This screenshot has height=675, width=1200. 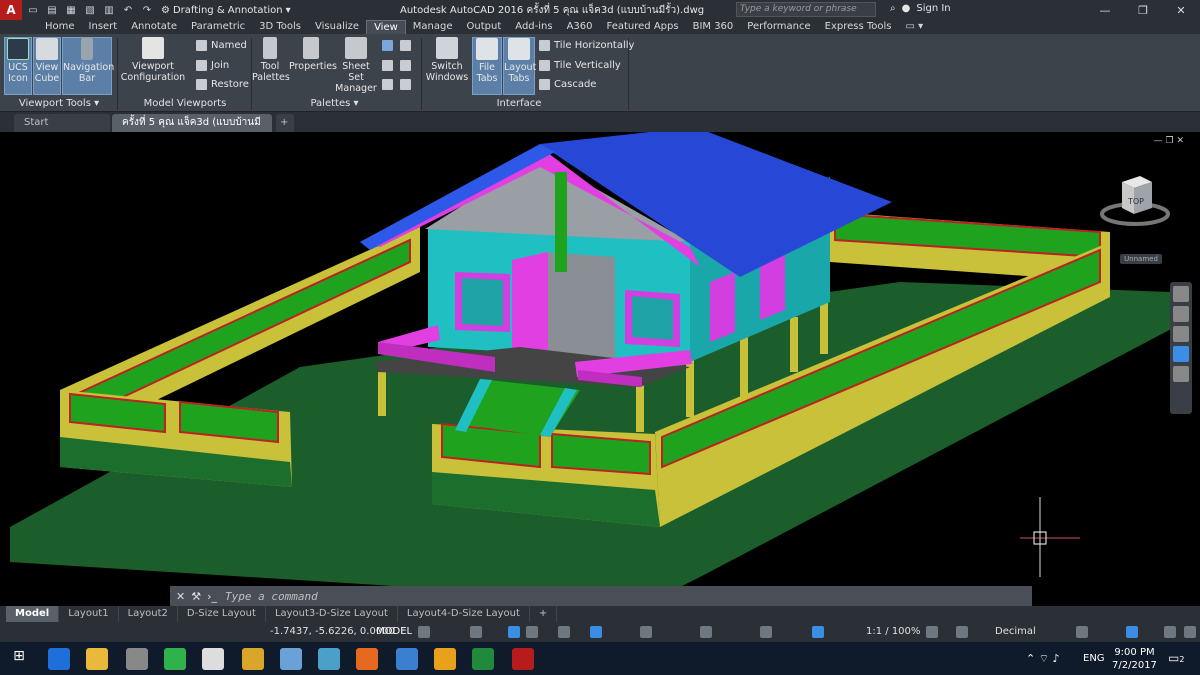 What do you see at coordinates (1169, 141) in the screenshot?
I see `viewport-controls: — ❐ ✕` at bounding box center [1169, 141].